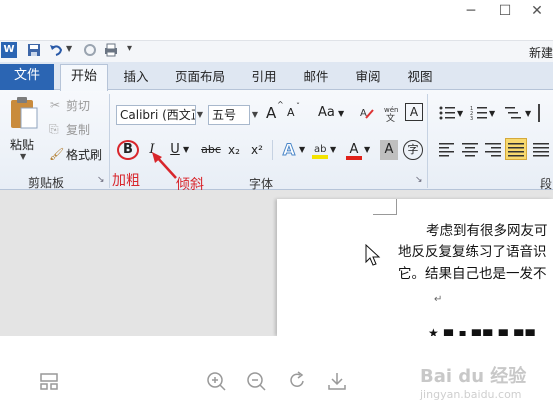 Image resolution: width=553 pixels, height=413 pixels. What do you see at coordinates (385, 207) in the screenshot?
I see `margin-corner-mark` at bounding box center [385, 207].